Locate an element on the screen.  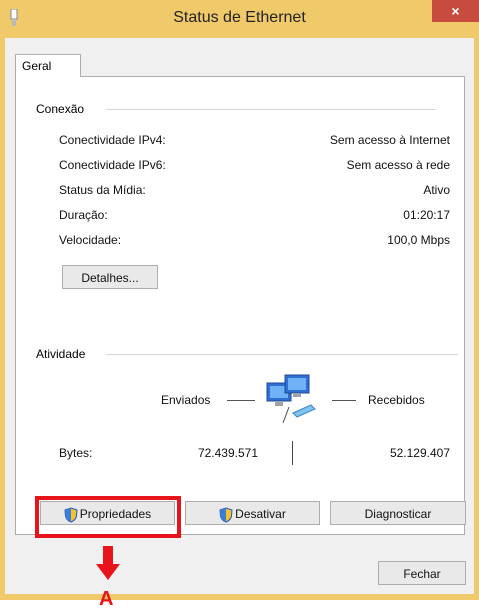
duration-value: 01:20:17 is located at coordinates (426, 215).